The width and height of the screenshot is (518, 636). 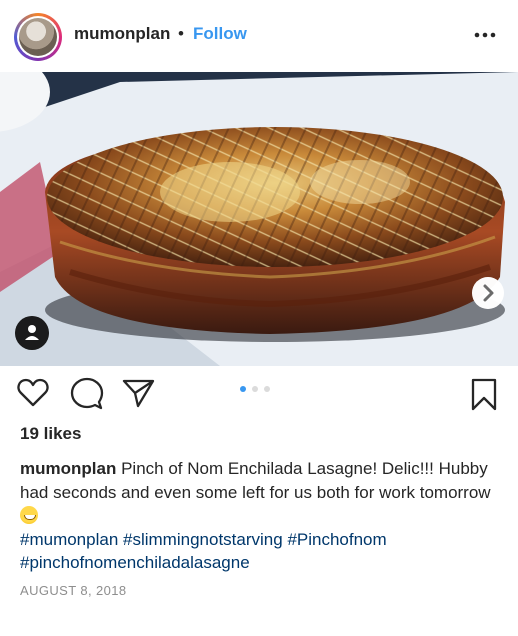 What do you see at coordinates (259, 36) in the screenshot?
I see `post-header: mumonplan • Follow` at bounding box center [259, 36].